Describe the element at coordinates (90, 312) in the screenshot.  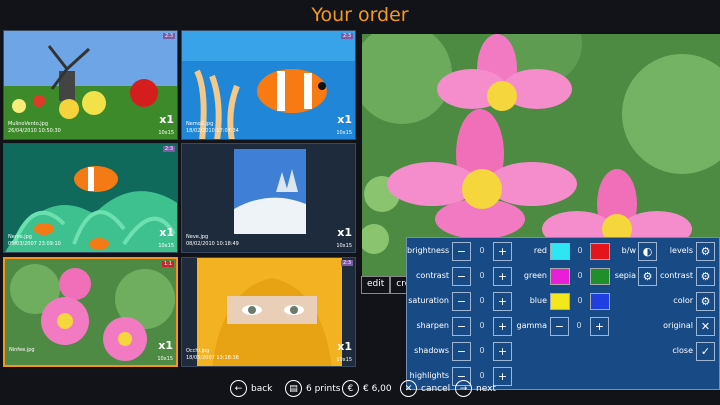
I see `thumbnail-ninfee: 1:1 Ninfee.jpg x1 10x15` at that location.